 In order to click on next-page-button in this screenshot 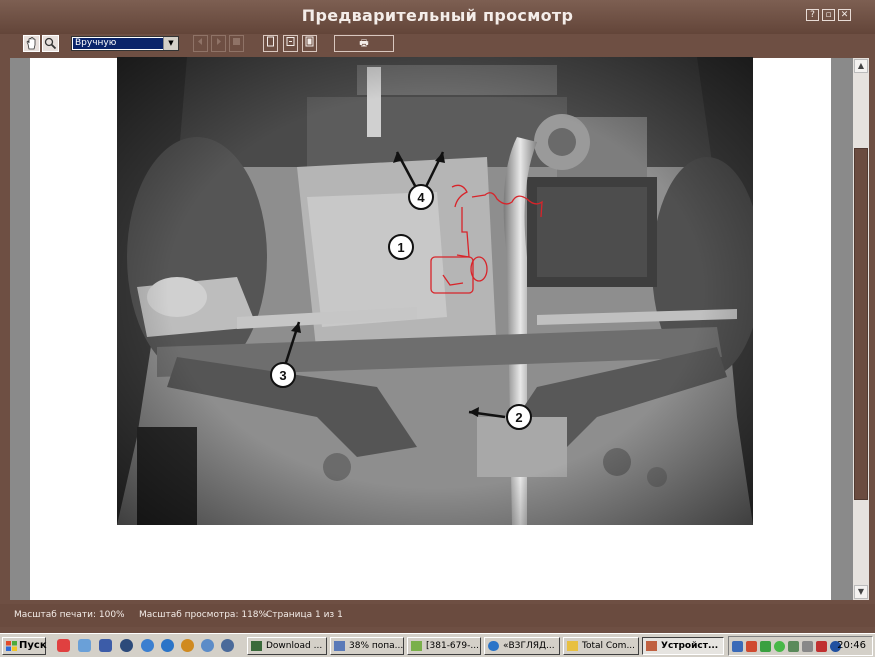, I will do `click(218, 43)`.